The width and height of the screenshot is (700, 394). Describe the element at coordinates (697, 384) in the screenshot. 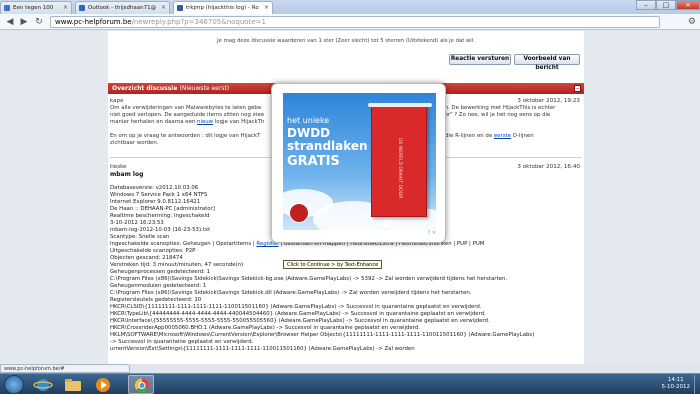

I see `show-desktop-button` at that location.